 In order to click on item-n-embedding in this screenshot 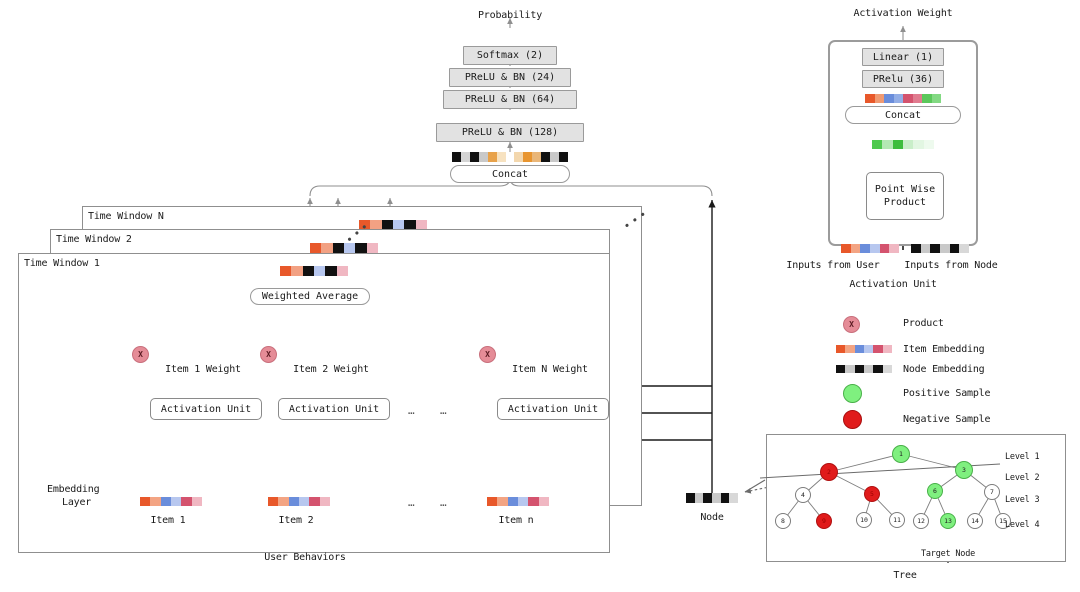, I will do `click(518, 501)`.